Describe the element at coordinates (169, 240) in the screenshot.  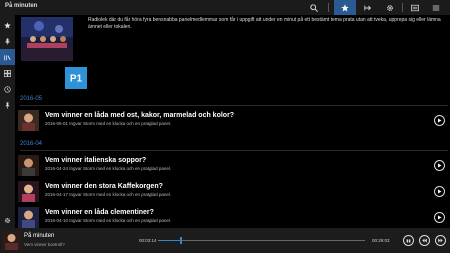
I see `seek-bar-progress` at that location.